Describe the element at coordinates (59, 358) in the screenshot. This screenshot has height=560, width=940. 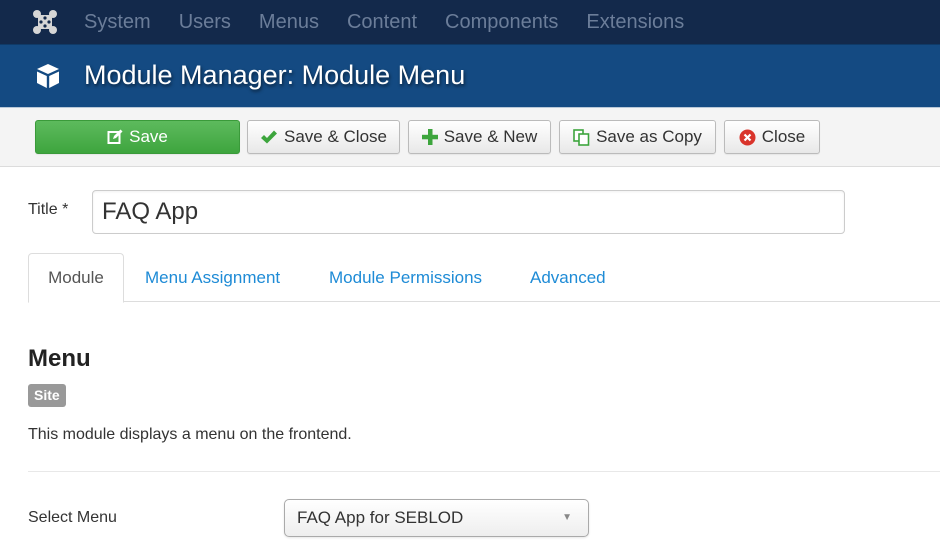
I see `module-type-heading: Menu` at that location.